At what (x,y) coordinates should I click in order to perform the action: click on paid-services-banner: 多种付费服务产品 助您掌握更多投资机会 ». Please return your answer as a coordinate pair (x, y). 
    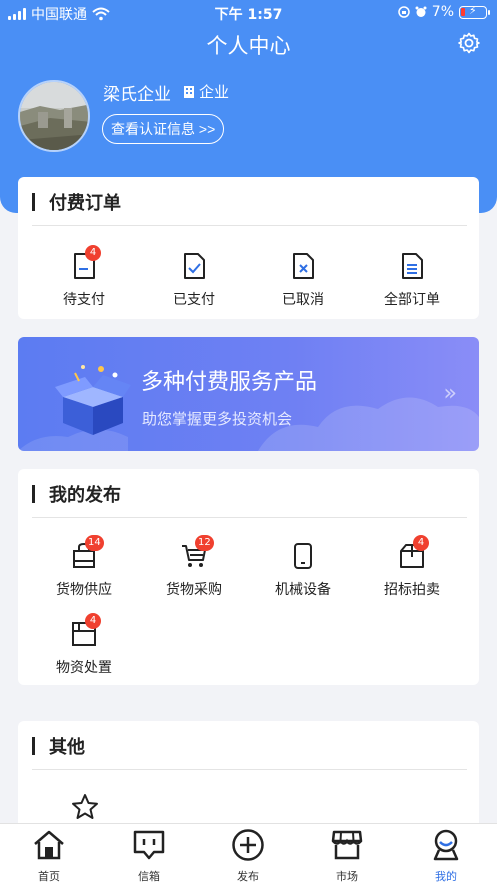
    Looking at the image, I should click on (248, 394).